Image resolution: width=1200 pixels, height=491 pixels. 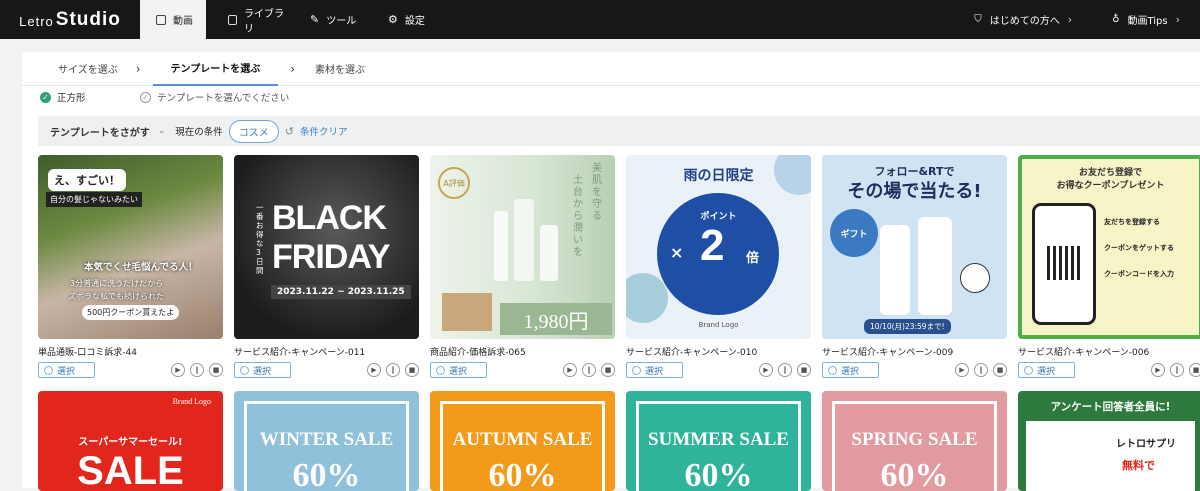 I want to click on template-title: サービス紹介-キャンペーン-009, so click(x=888, y=353).